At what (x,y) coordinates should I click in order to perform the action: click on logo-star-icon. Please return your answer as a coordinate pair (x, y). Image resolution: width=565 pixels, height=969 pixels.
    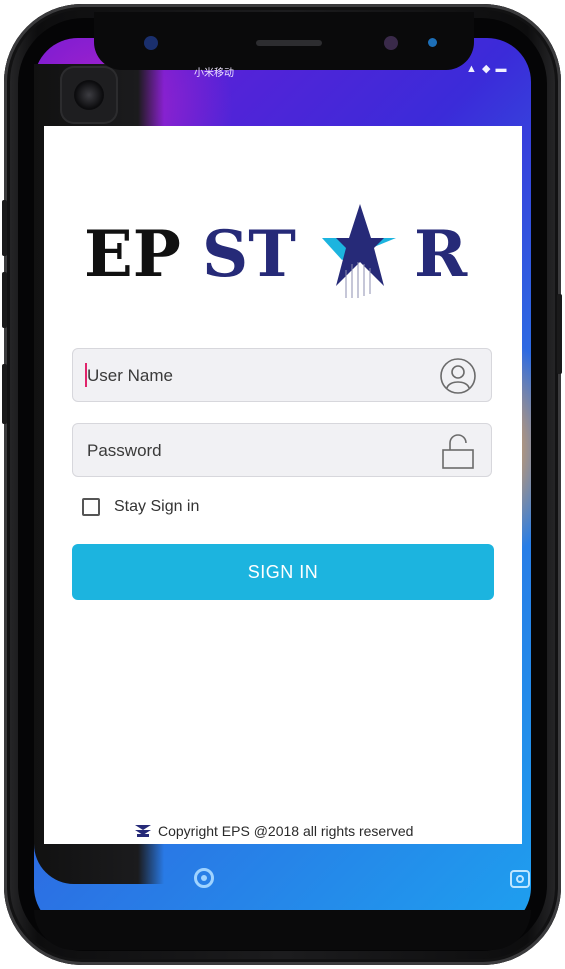
    Looking at the image, I should click on (360, 245).